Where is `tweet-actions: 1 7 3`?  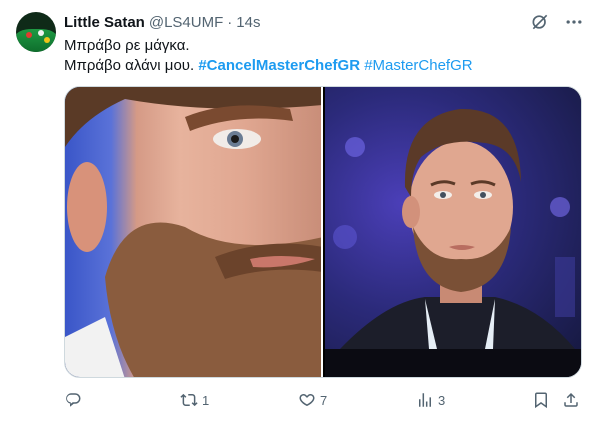
tweet-actions: 1 7 3 is located at coordinates (321, 400).